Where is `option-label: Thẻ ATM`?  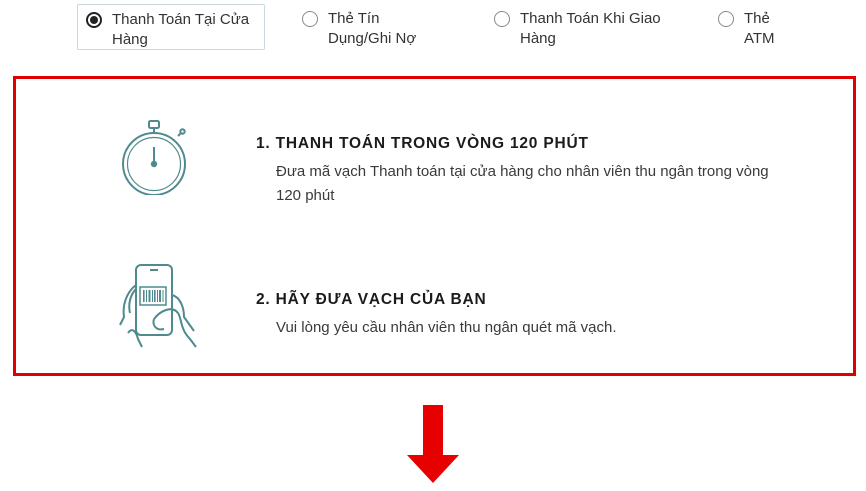
option-label: Thẻ ATM is located at coordinates (759, 28).